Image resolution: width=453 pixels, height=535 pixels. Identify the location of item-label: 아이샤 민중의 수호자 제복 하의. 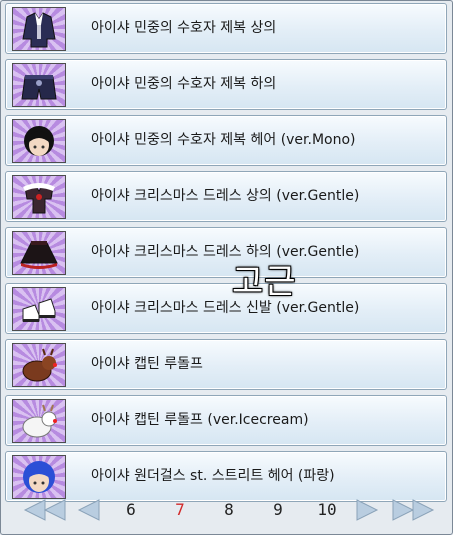
(184, 84).